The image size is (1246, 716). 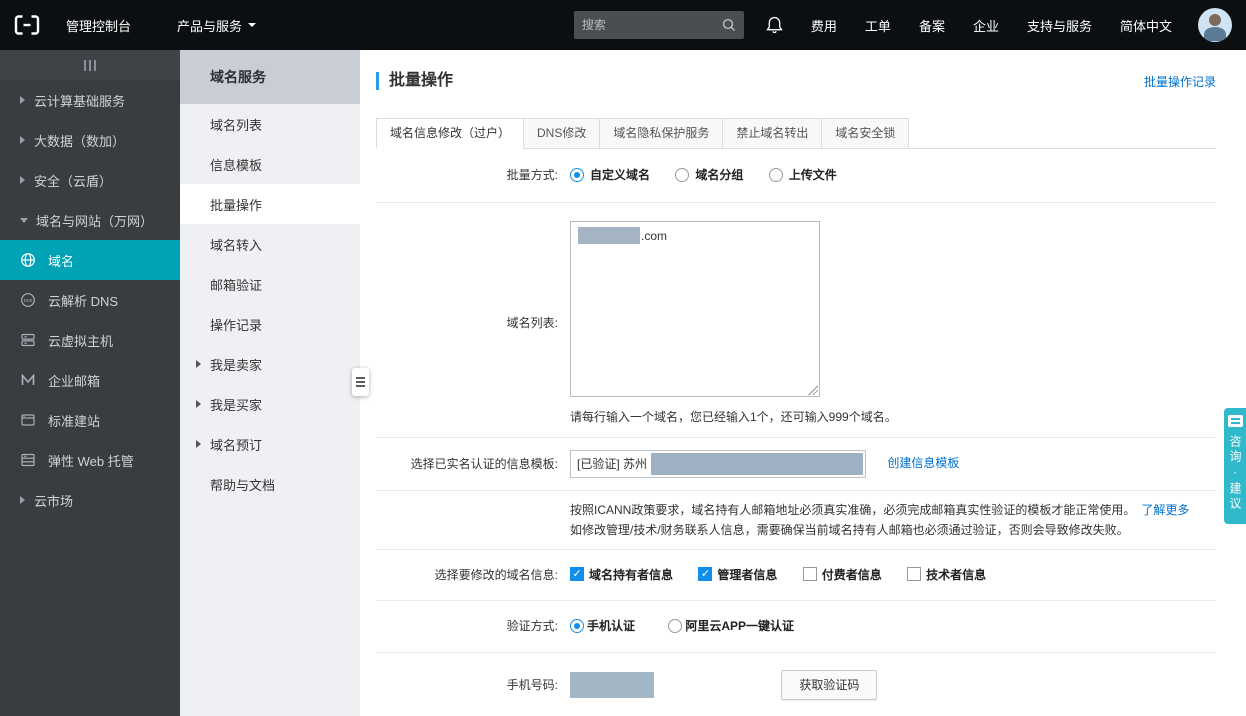 I want to click on submenu-item-label: 域名转入, so click(x=236, y=245).